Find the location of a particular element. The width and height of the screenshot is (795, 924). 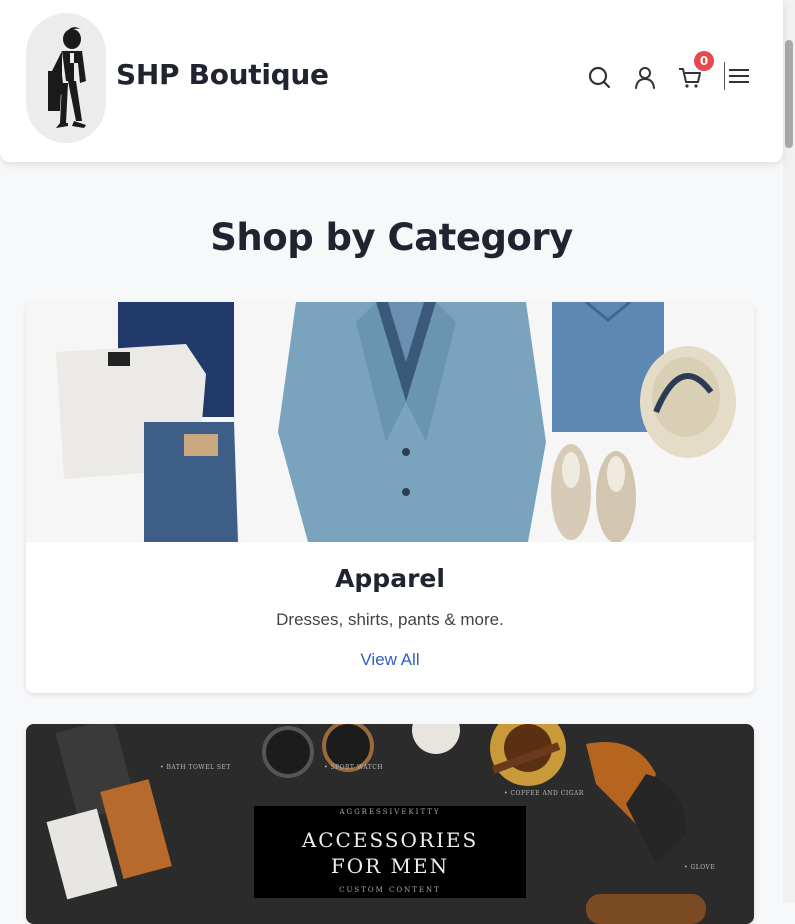

banner-subtitle: CUSTOM CONTENT is located at coordinates (390, 890).